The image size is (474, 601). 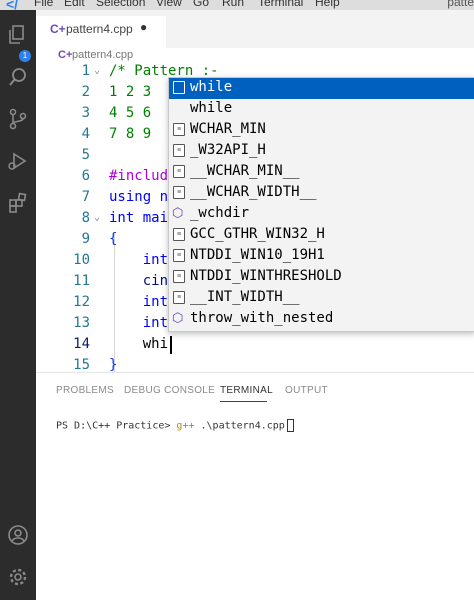 I want to click on suggestion-label: WCHAR_MIN, so click(x=228, y=129).